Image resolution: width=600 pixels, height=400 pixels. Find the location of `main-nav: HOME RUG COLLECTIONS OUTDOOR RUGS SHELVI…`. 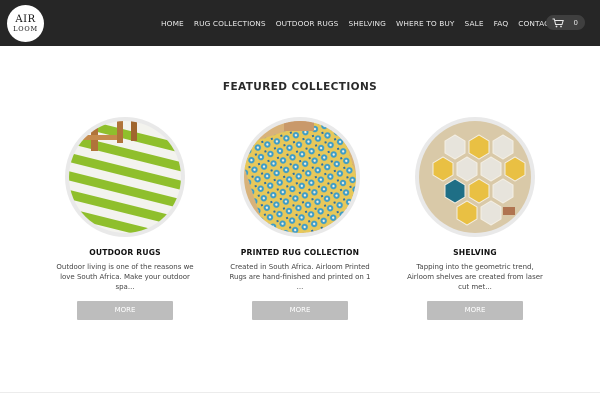

main-nav: HOME RUG COLLECTIONS OUTDOOR RUGS SHELVI… is located at coordinates (369, 23).